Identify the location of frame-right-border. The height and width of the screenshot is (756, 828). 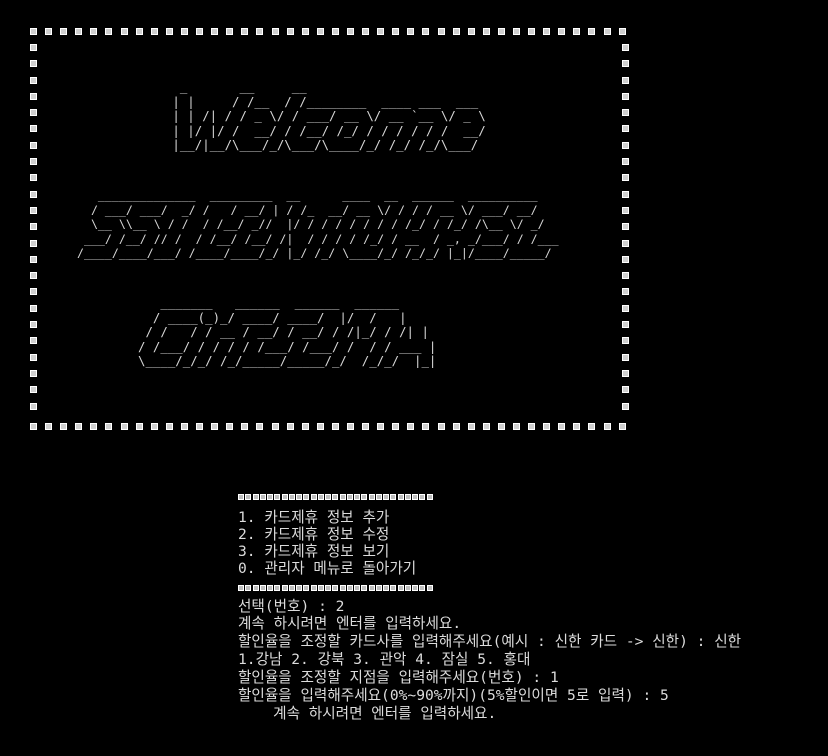
(625, 231).